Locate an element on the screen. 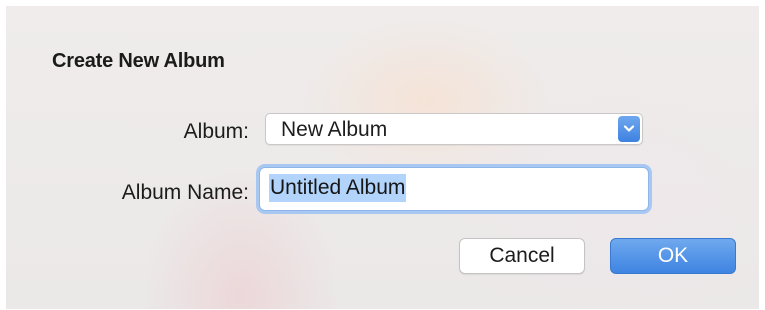 This screenshot has height=310, width=765. album-label: Album: is located at coordinates (216, 131).